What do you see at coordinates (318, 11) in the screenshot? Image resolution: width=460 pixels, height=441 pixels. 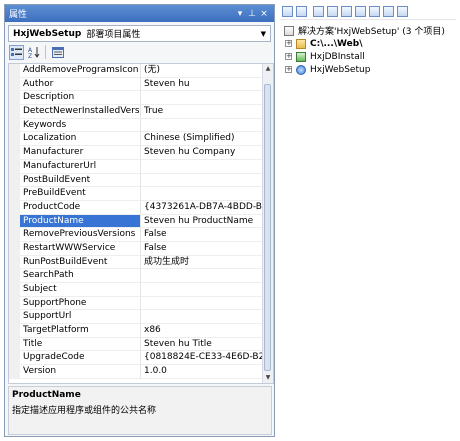 I see `refresh-icon` at bounding box center [318, 11].